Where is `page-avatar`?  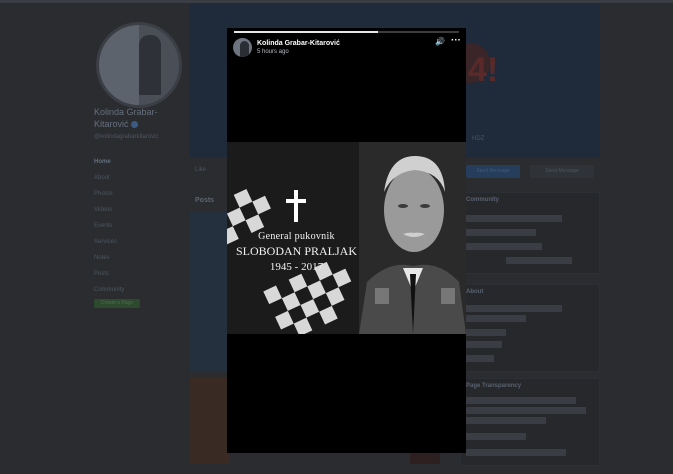
page-avatar is located at coordinates (139, 65).